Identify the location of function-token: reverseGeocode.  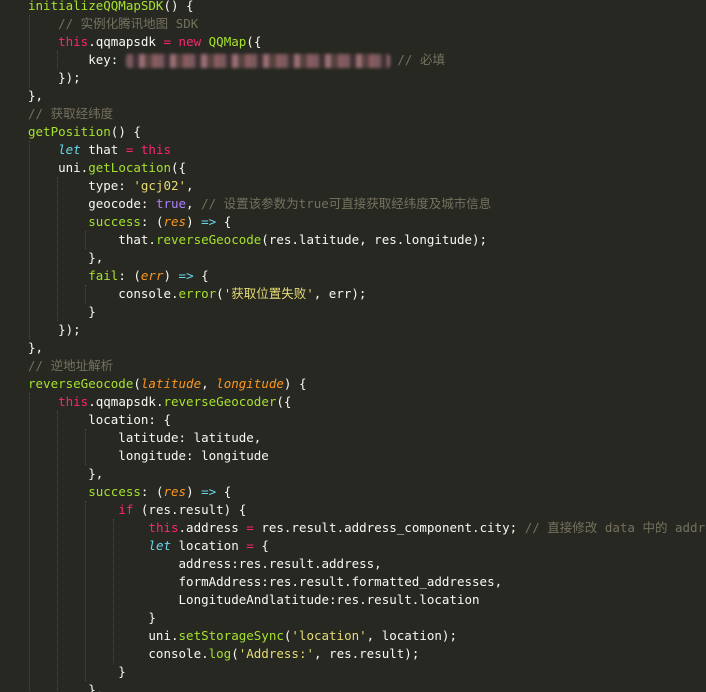
(208, 239).